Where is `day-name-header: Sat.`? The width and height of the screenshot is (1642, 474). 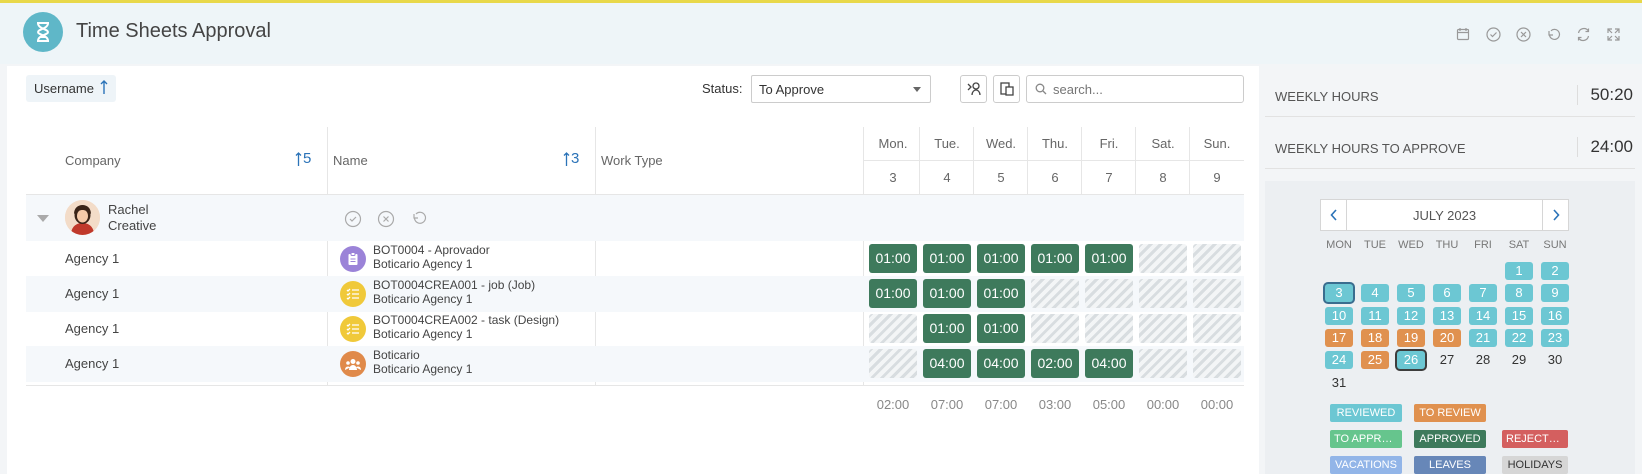
day-name-header: Sat. is located at coordinates (1163, 143).